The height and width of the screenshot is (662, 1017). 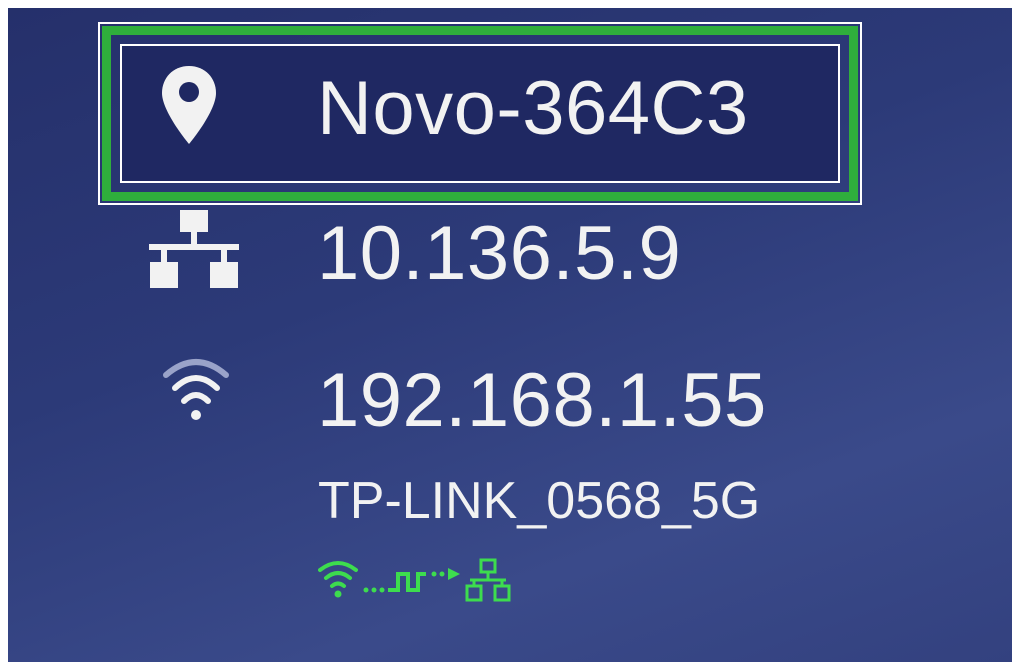 What do you see at coordinates (196, 389) in the screenshot?
I see `wifi-icon` at bounding box center [196, 389].